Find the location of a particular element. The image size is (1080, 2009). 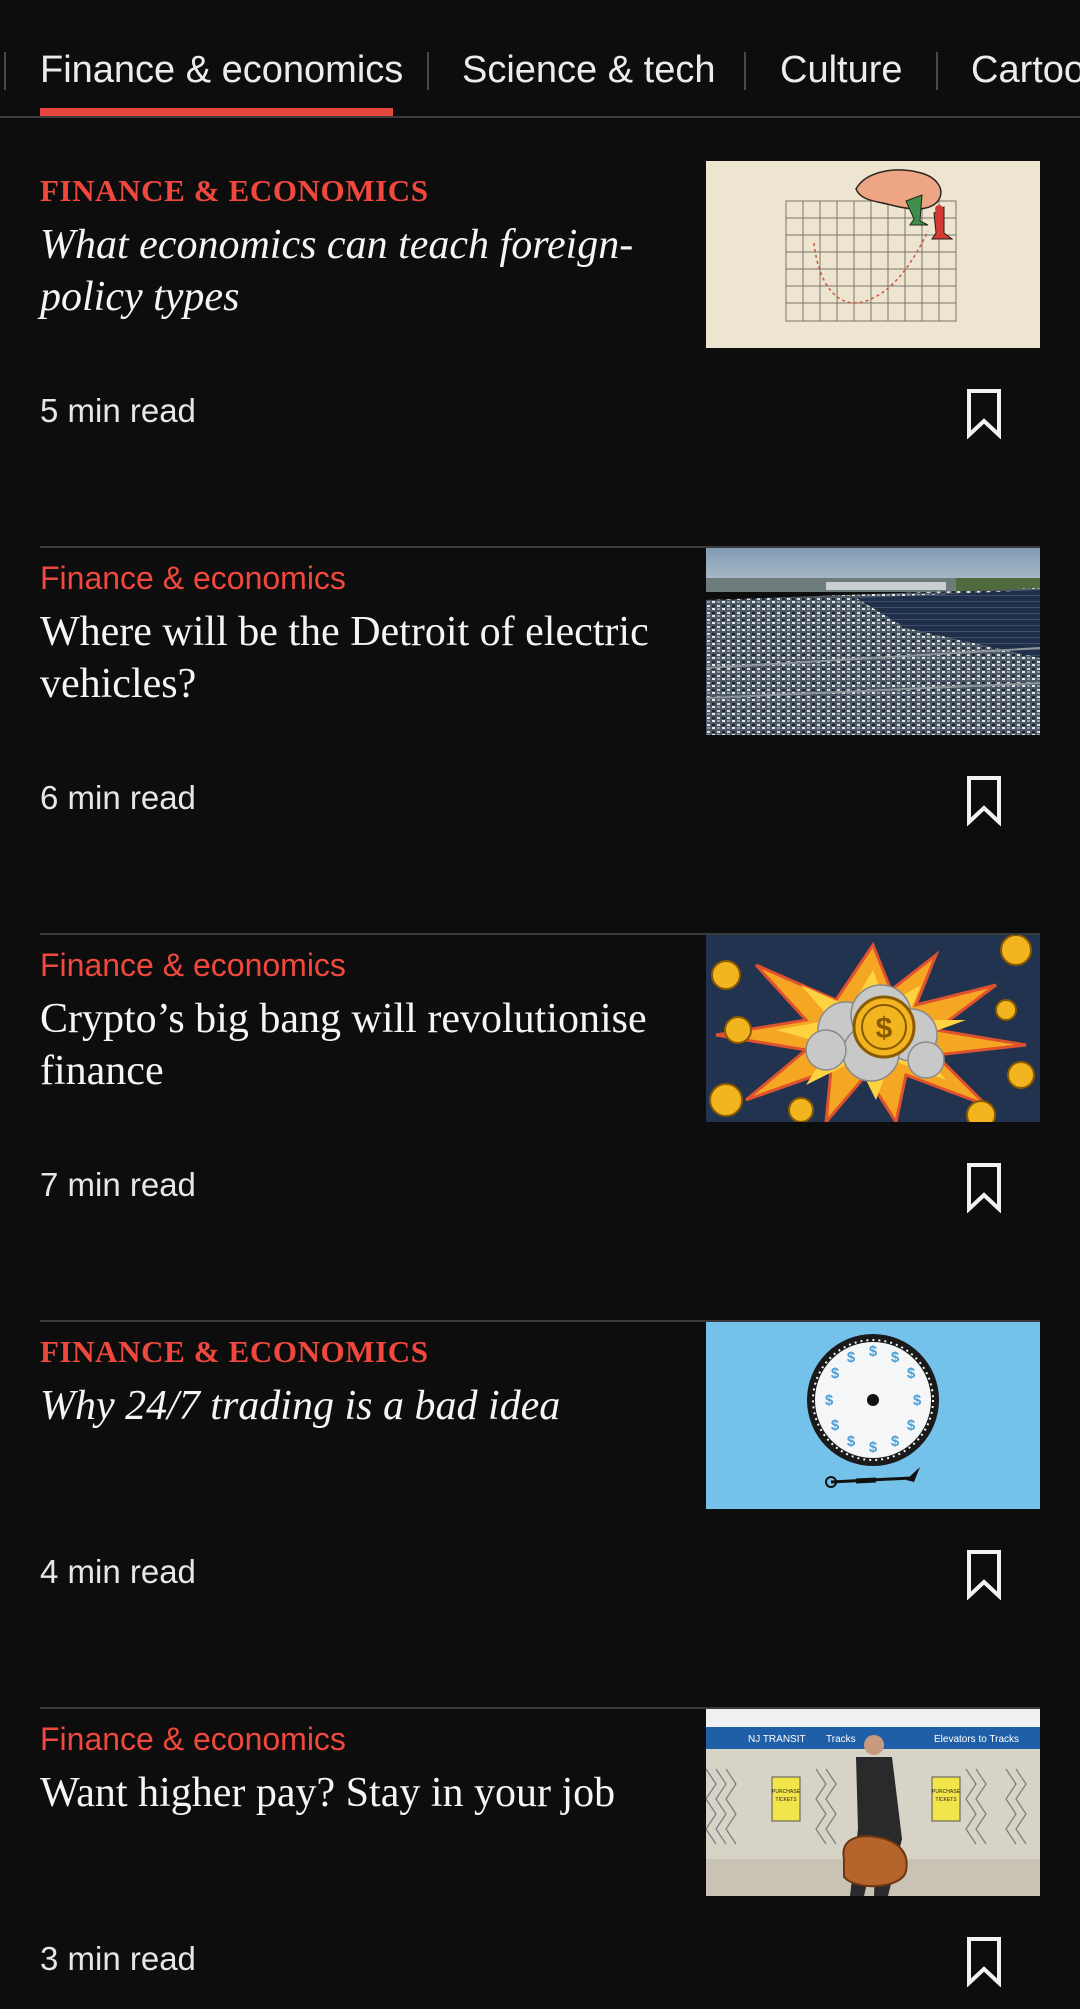

chess-hand-chart-illustration is located at coordinates (873, 254).